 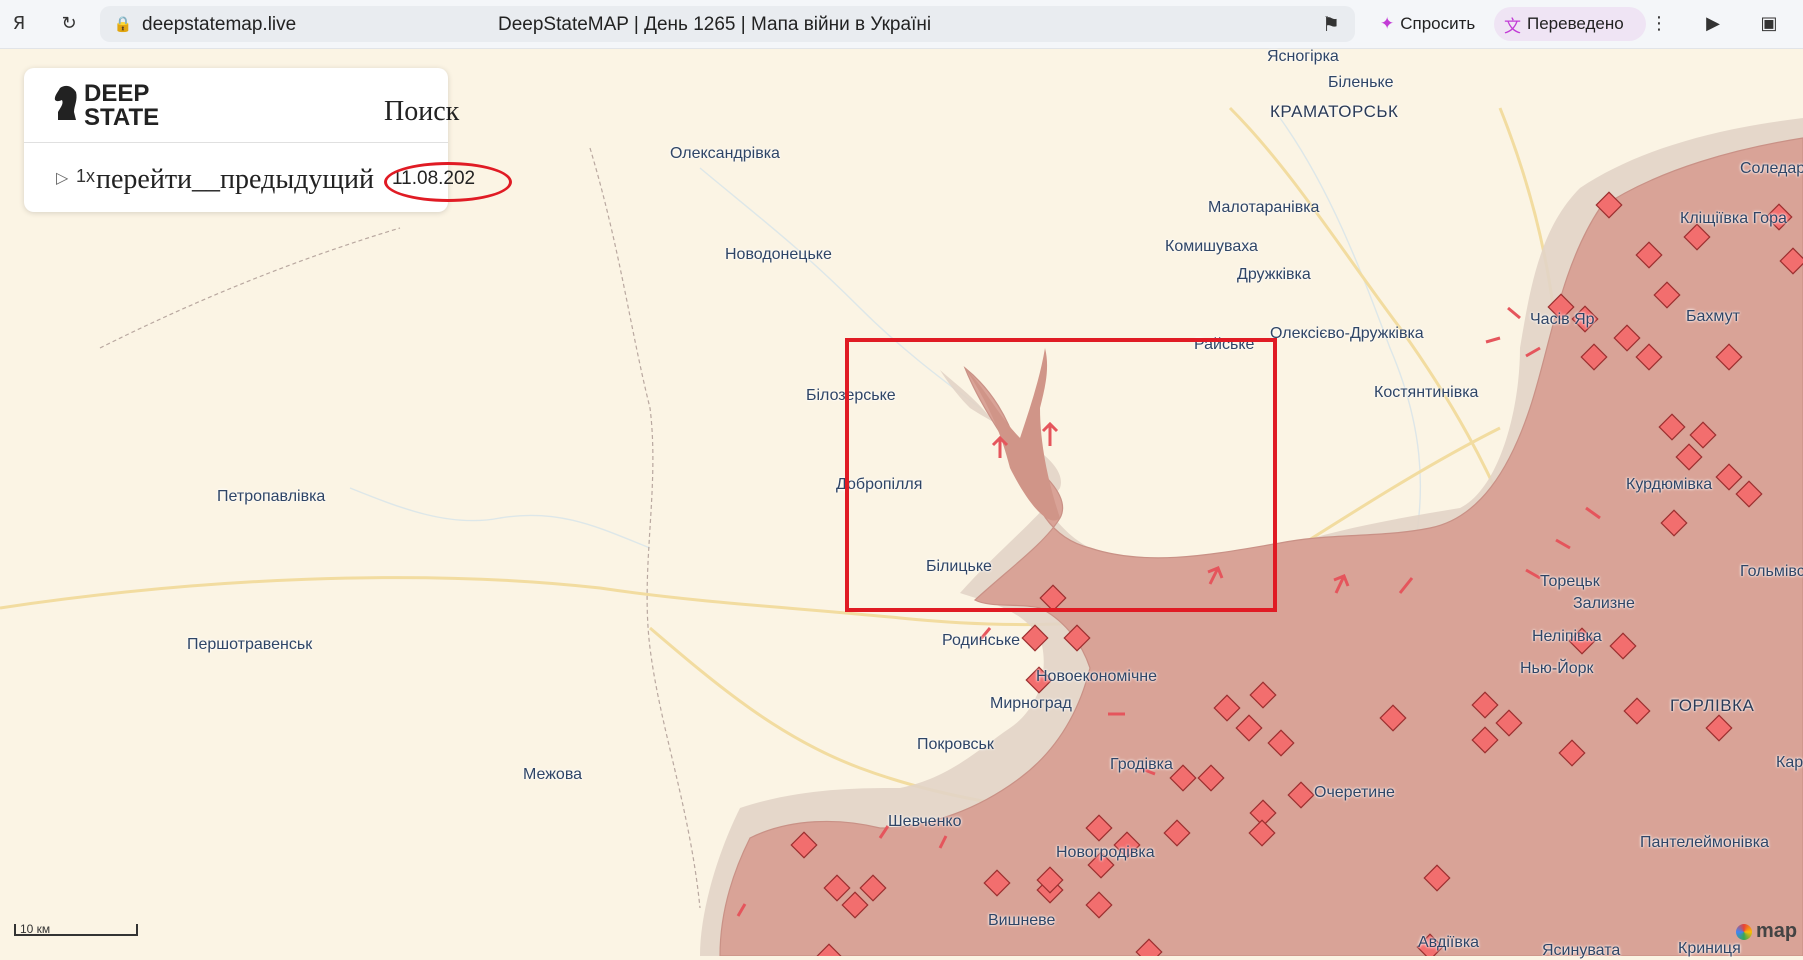 I want to click on place-label: Зализне, so click(x=1604, y=603).